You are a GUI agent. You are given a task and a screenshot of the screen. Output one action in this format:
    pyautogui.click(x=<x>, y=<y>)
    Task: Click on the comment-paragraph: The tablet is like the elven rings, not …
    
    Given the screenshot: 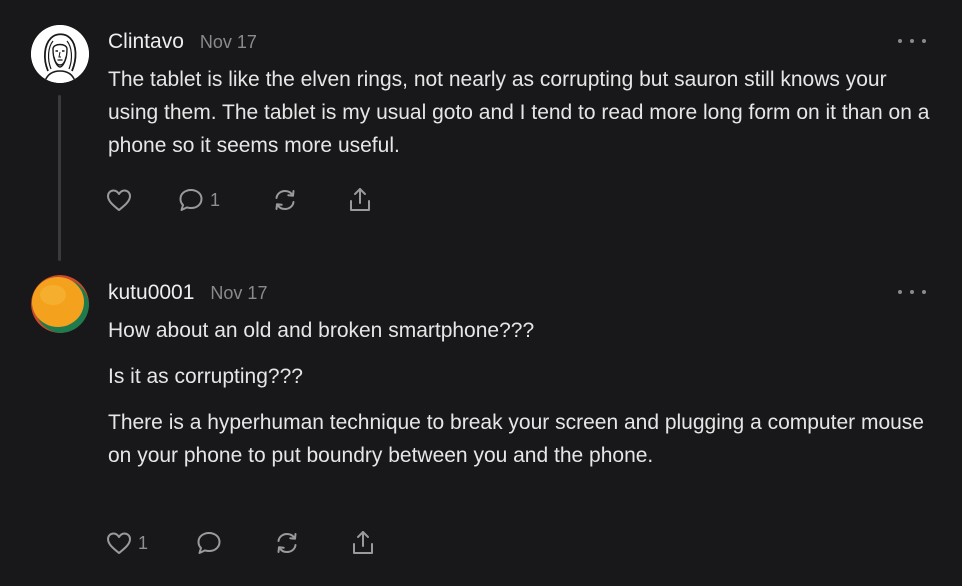 What is the action you would take?
    pyautogui.click(x=519, y=112)
    